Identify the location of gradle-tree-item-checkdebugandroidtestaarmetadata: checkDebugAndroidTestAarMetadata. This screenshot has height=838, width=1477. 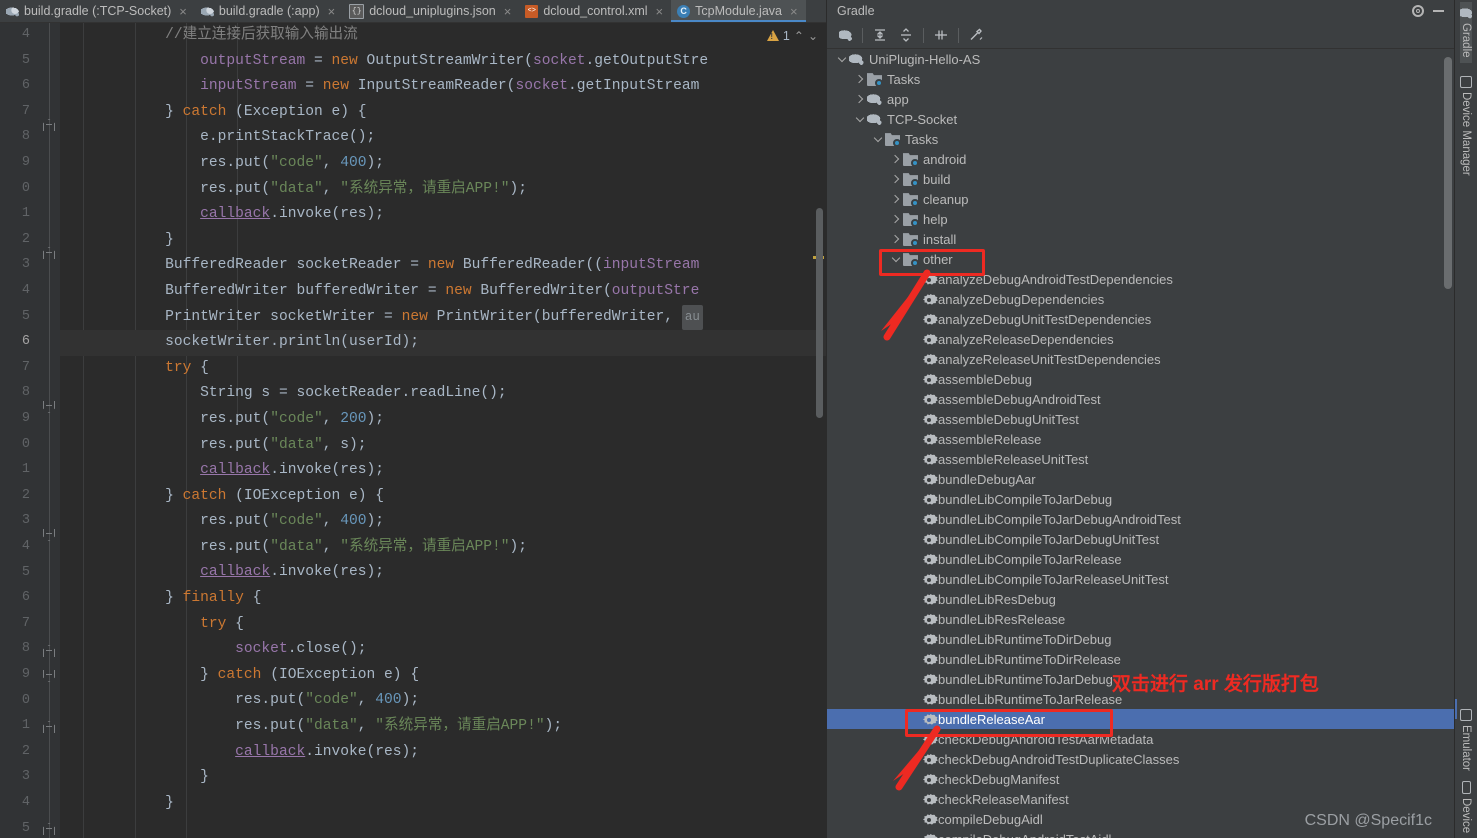
(1140, 739).